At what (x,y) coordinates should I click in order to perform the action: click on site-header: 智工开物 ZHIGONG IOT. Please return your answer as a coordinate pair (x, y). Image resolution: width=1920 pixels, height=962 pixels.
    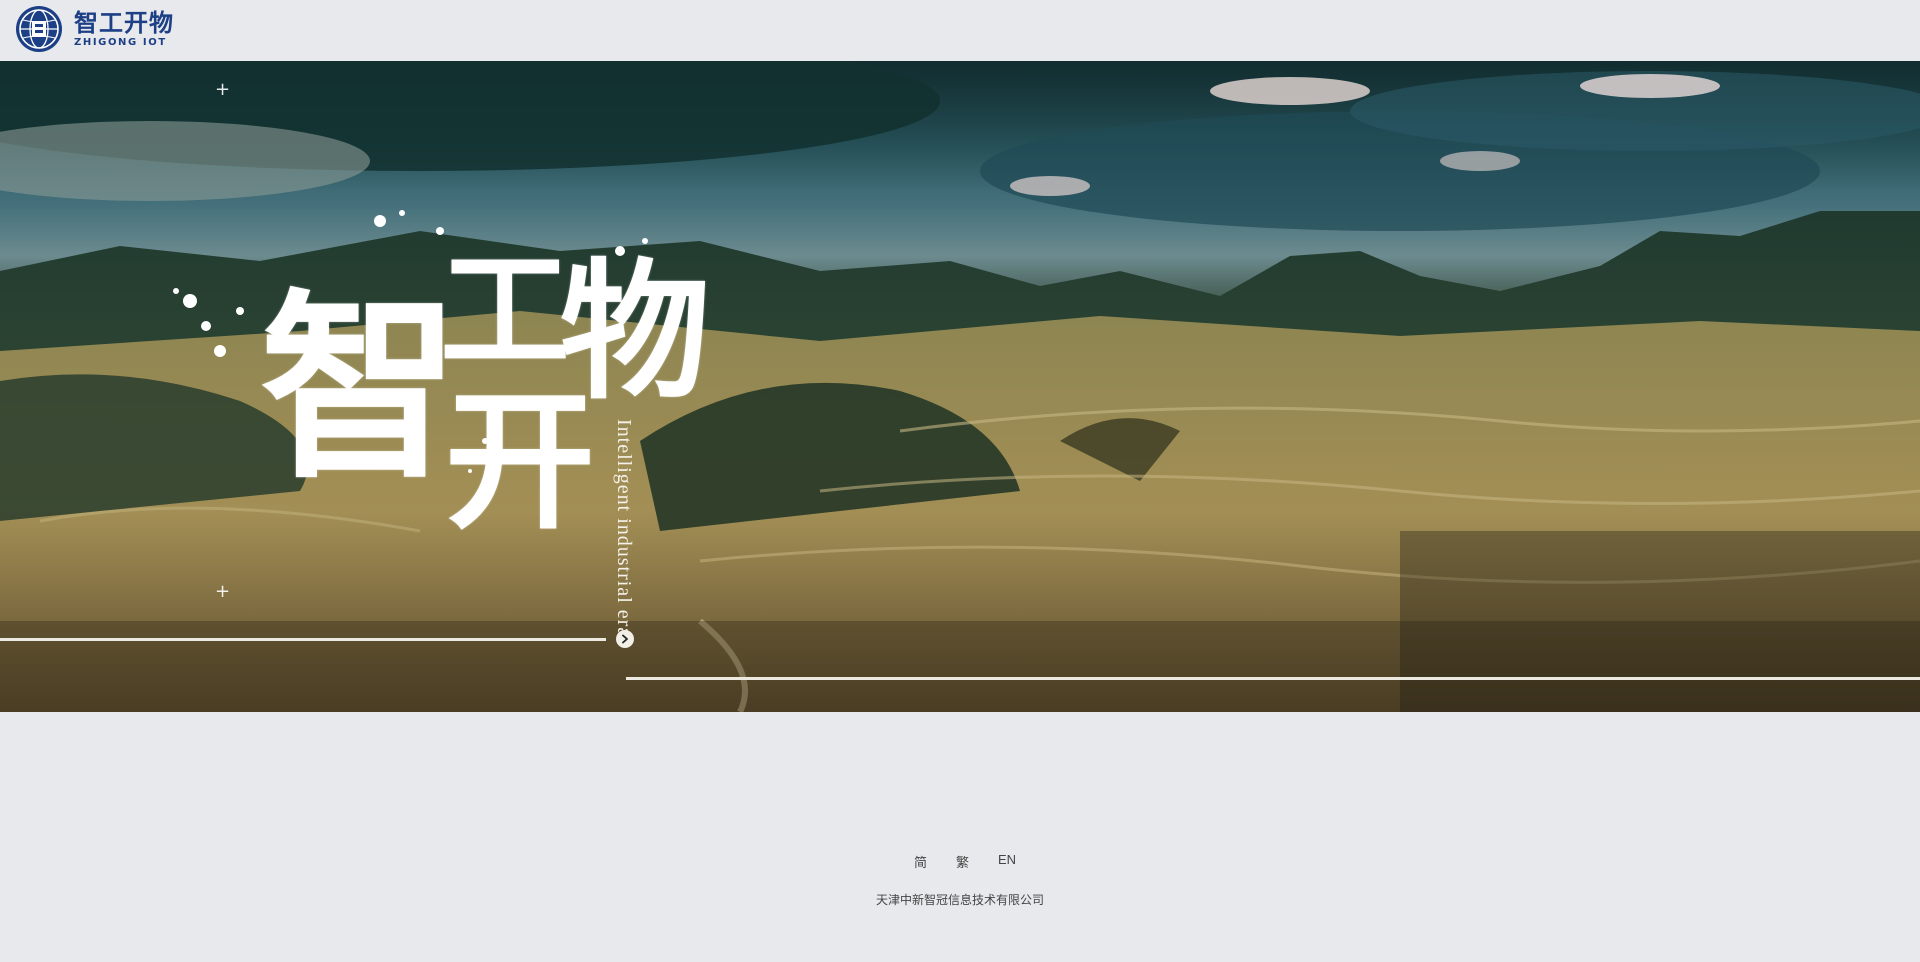
    Looking at the image, I should click on (960, 30).